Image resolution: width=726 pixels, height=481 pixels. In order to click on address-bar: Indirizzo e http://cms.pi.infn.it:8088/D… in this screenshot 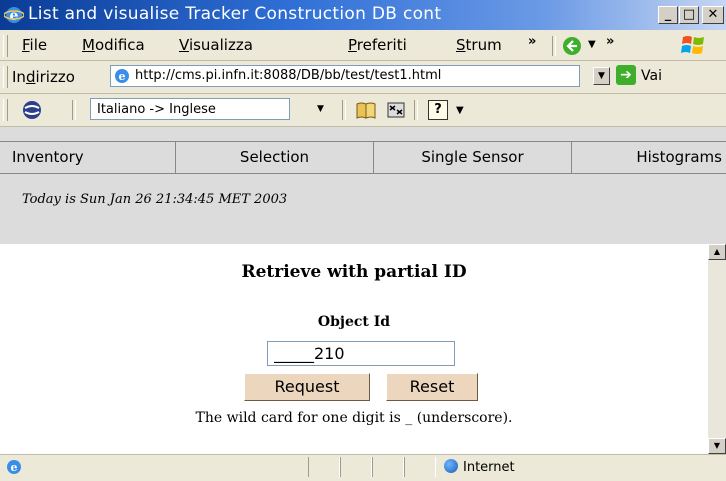, I will do `click(363, 77)`.